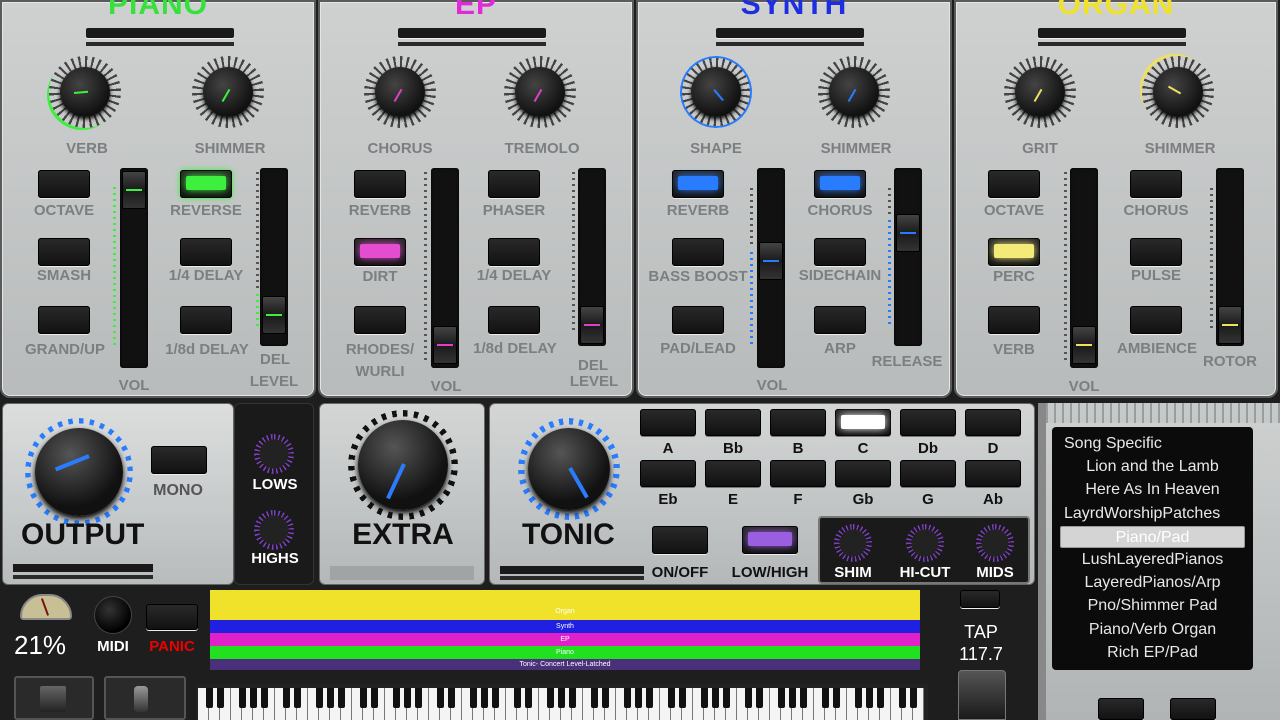 The width and height of the screenshot is (1280, 720). Describe the element at coordinates (1152, 514) in the screenshot. I see `song-folder: LayrdWorshipPatches` at that location.